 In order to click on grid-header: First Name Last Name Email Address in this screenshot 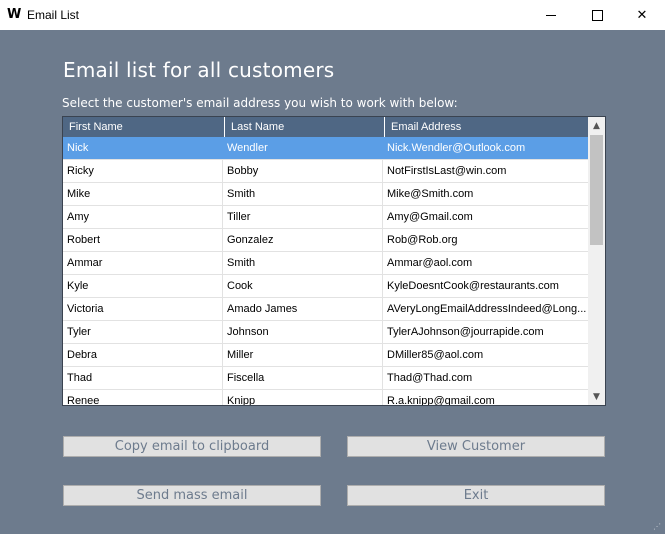, I will do `click(325, 127)`.